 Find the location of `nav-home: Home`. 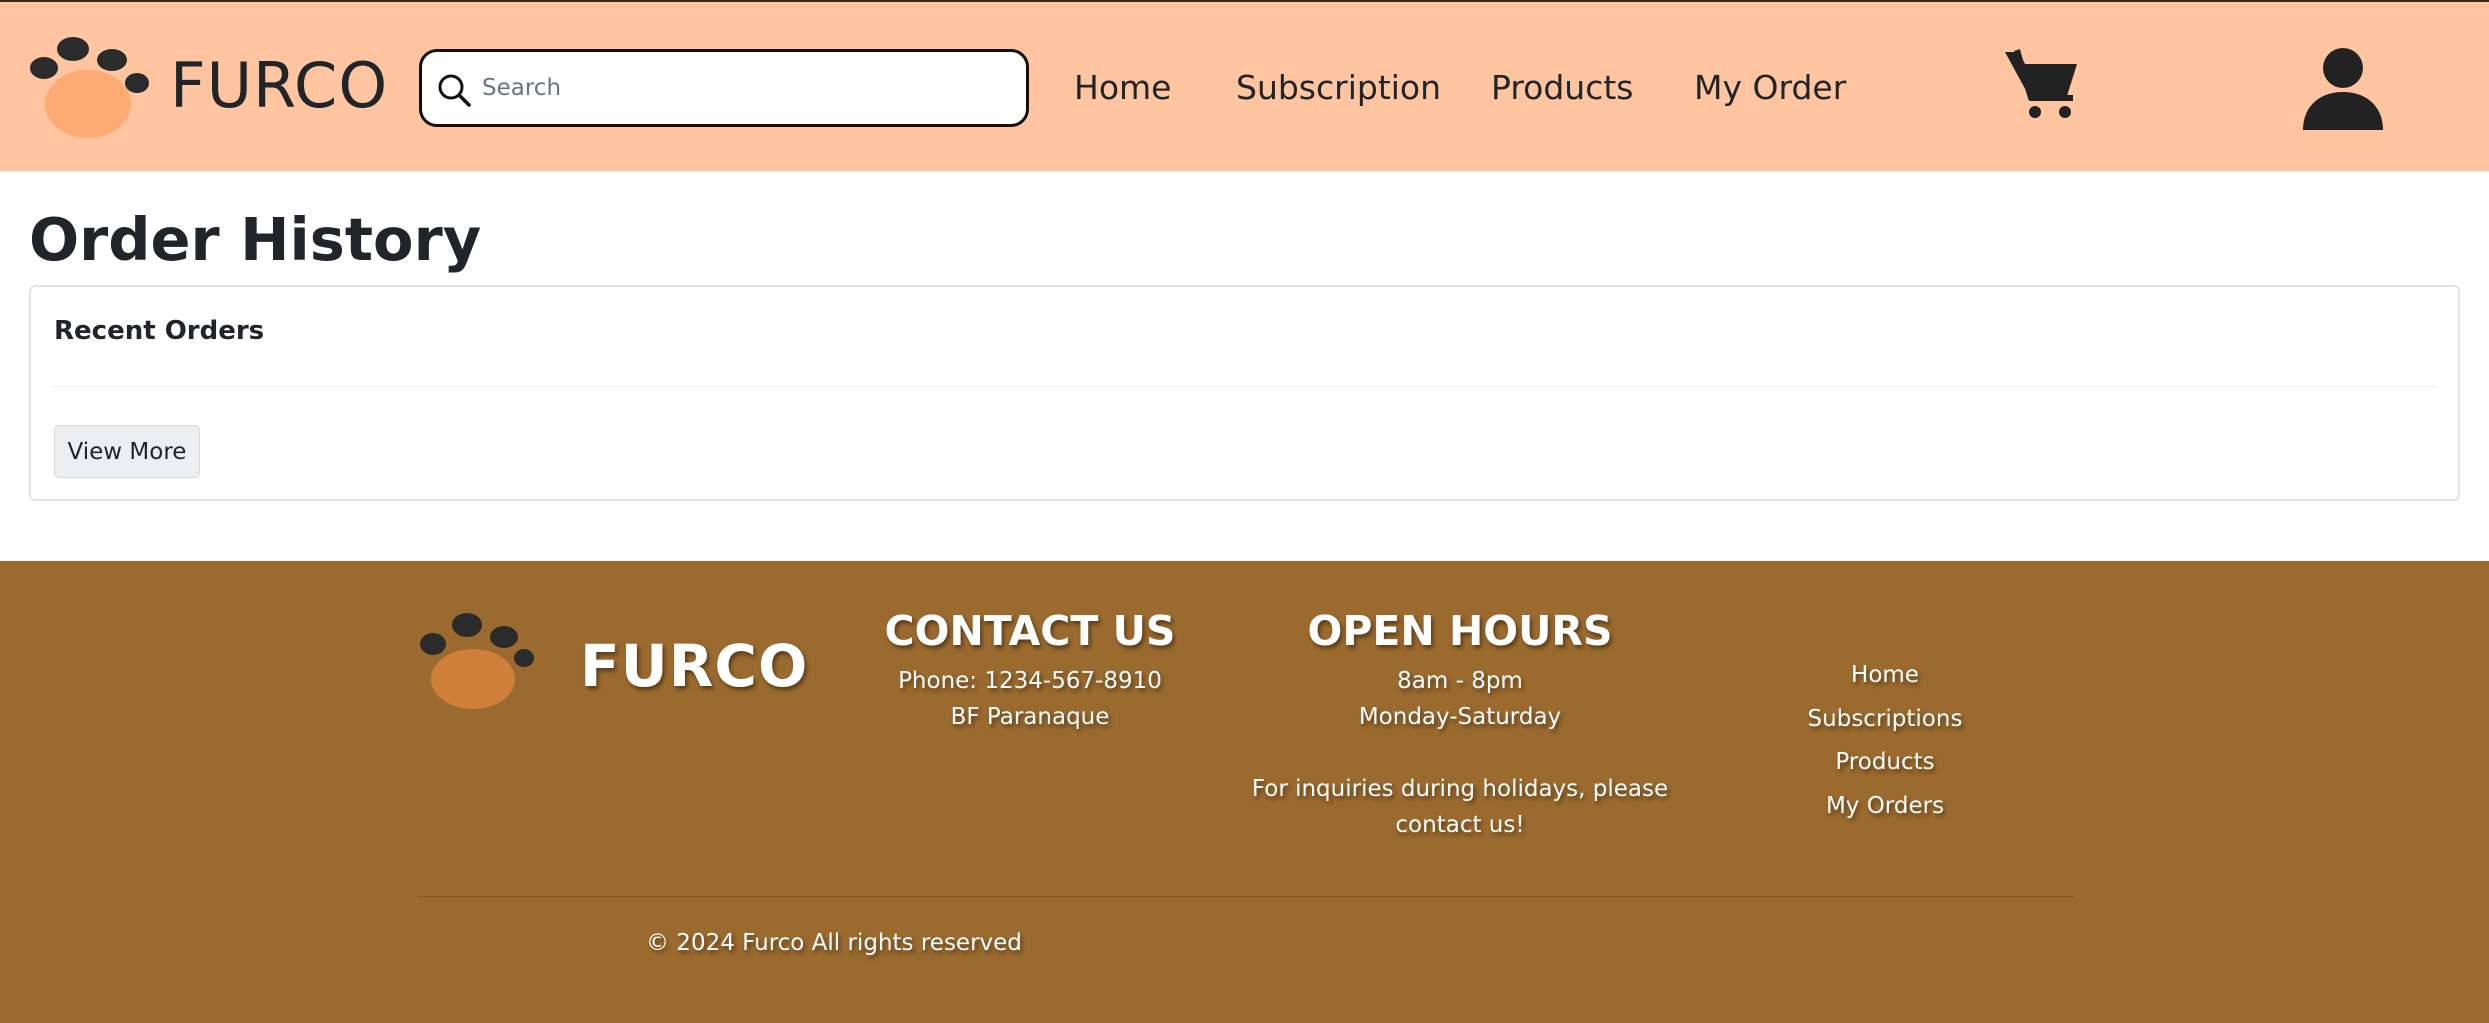

nav-home: Home is located at coordinates (1122, 88).